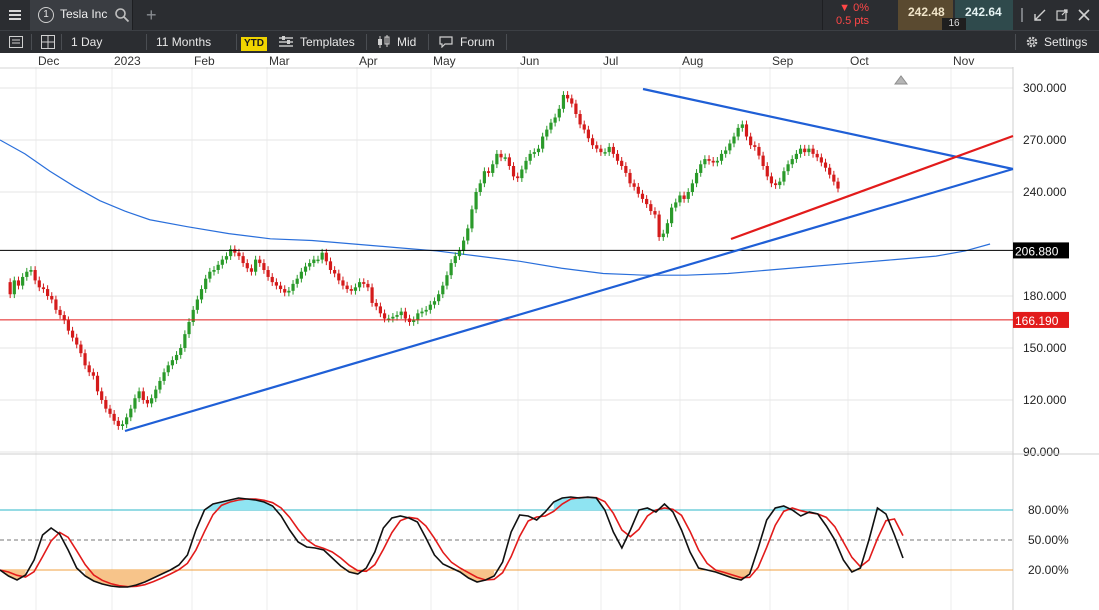  I want to click on close-icon, so click(1084, 15).